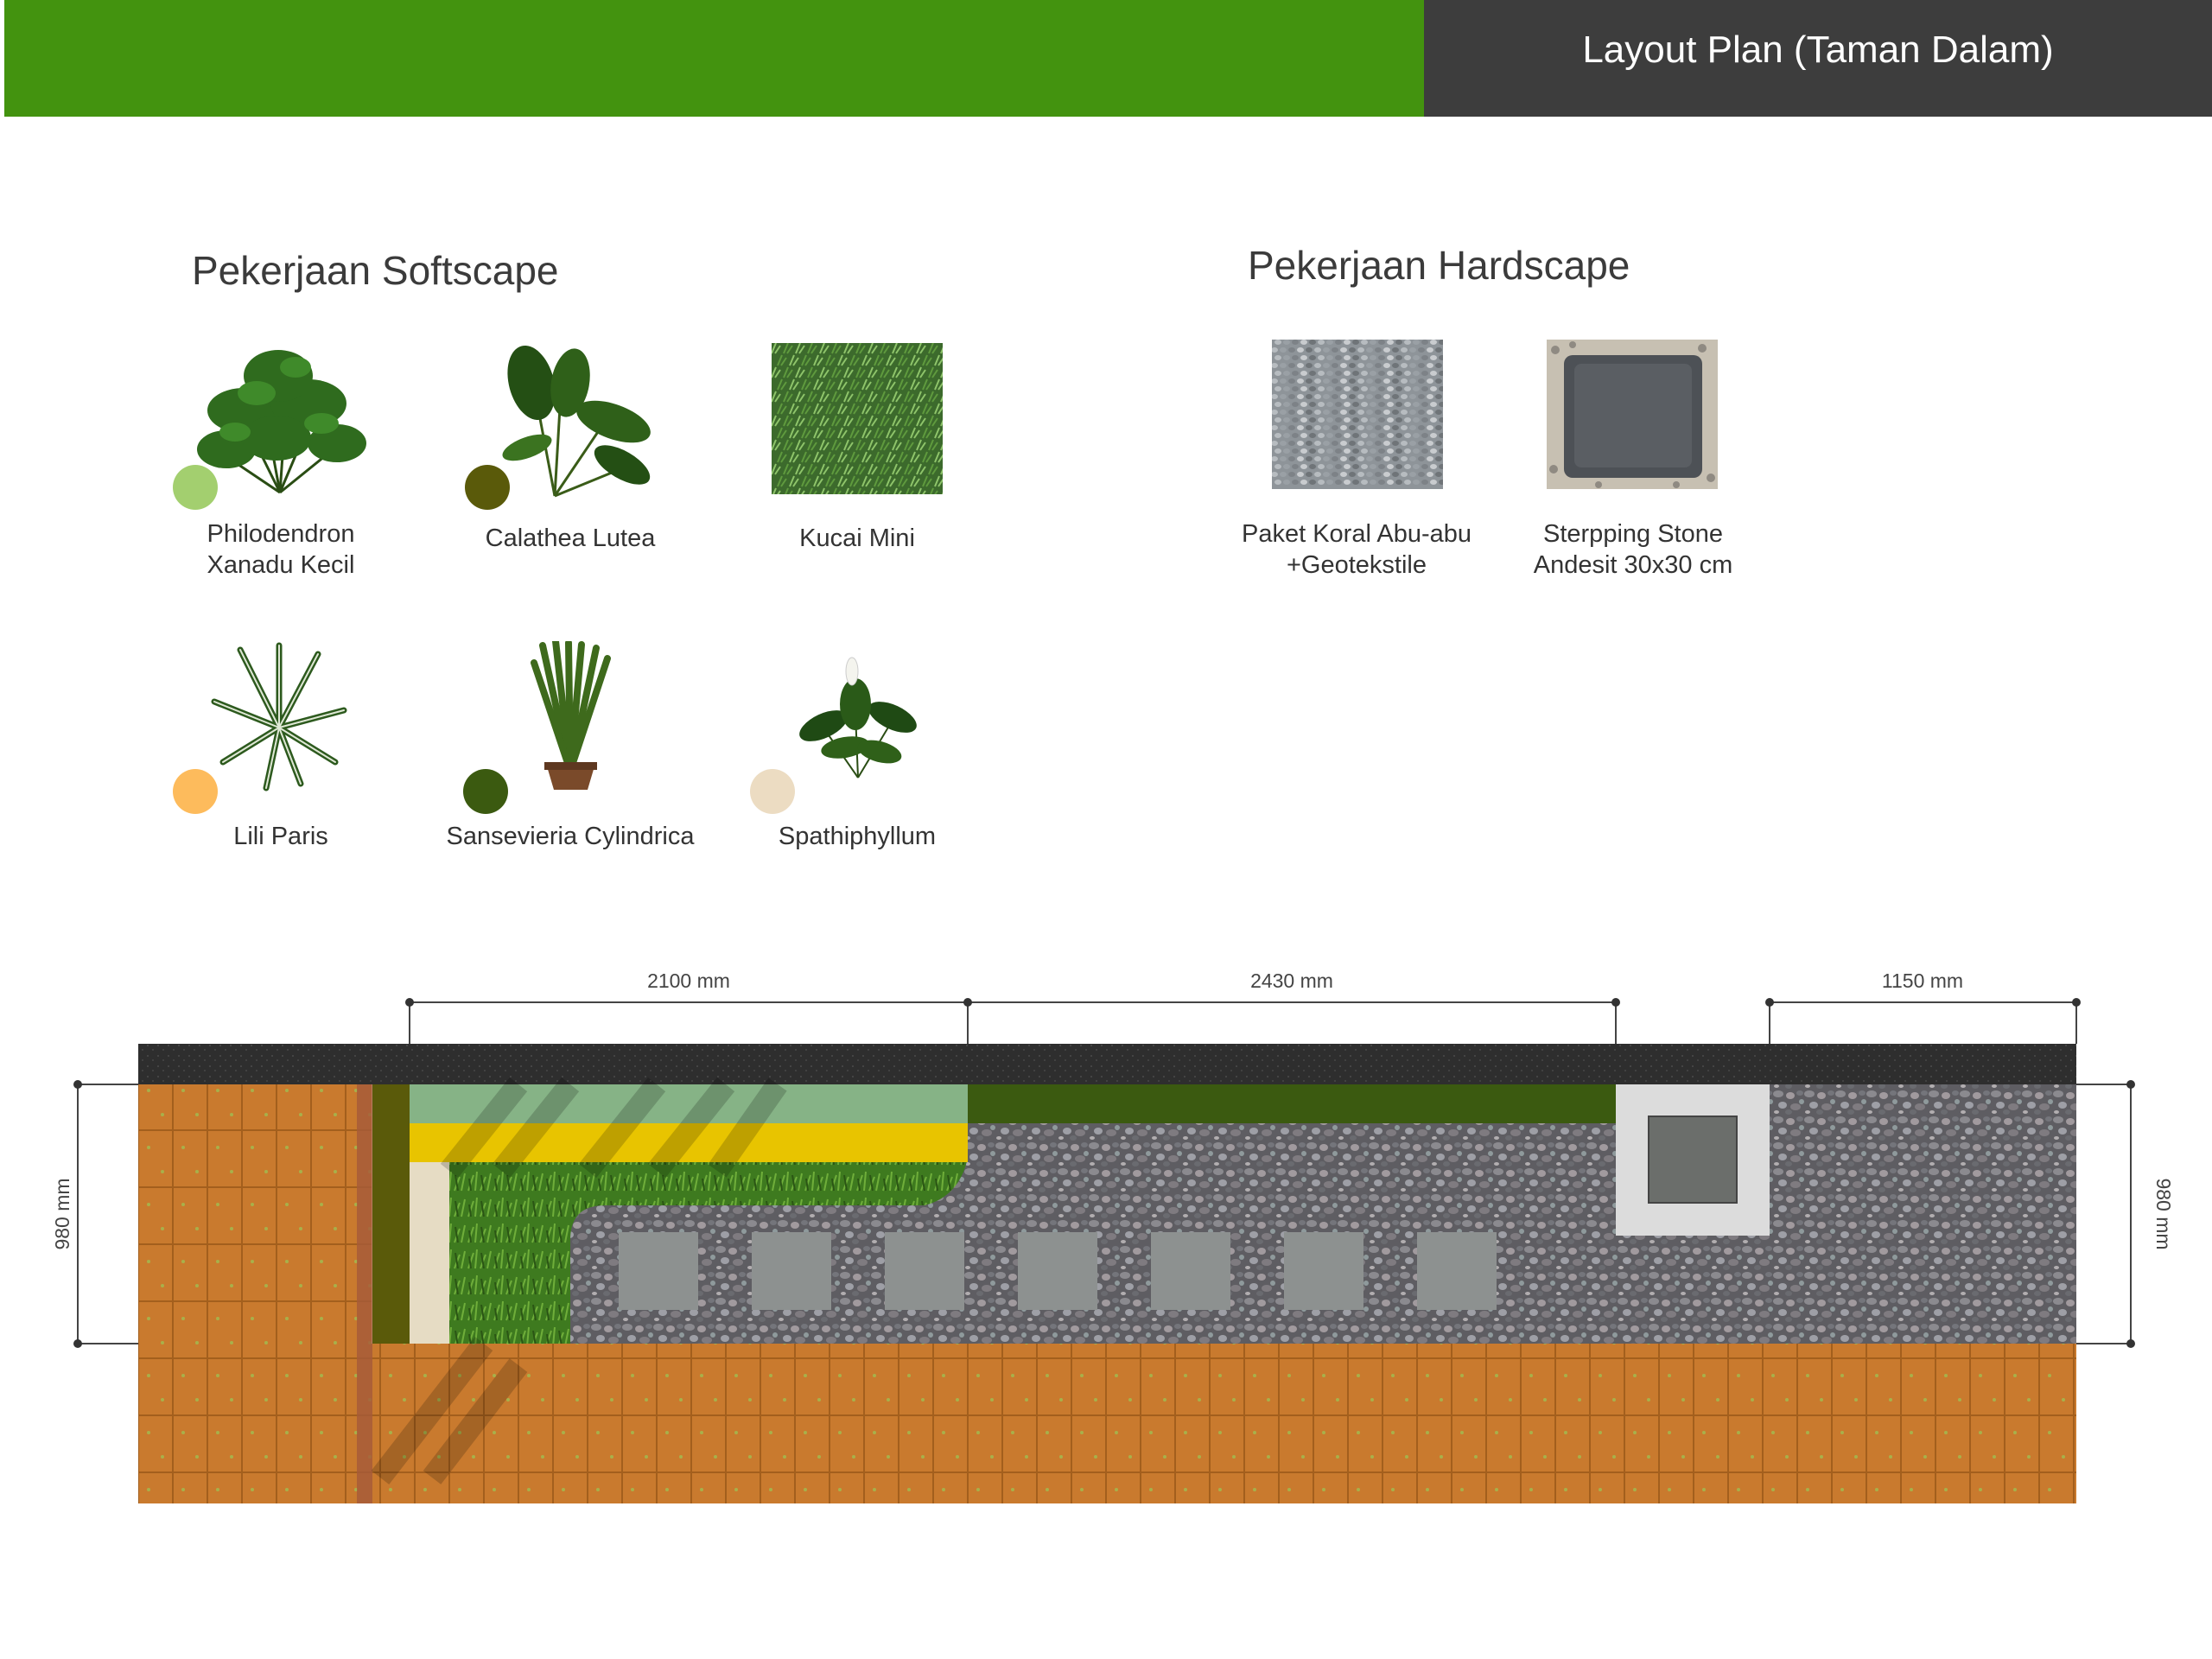 The height and width of the screenshot is (1659, 2212). Describe the element at coordinates (485, 791) in the screenshot. I see `sansevieria-legend-dot` at that location.